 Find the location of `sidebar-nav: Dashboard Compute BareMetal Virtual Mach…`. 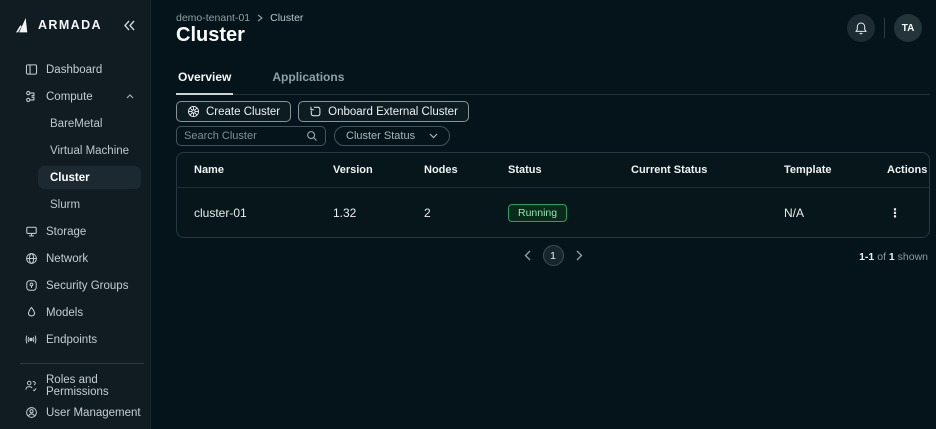

sidebar-nav: Dashboard Compute BareMetal Virtual Mach… is located at coordinates (75, 241).